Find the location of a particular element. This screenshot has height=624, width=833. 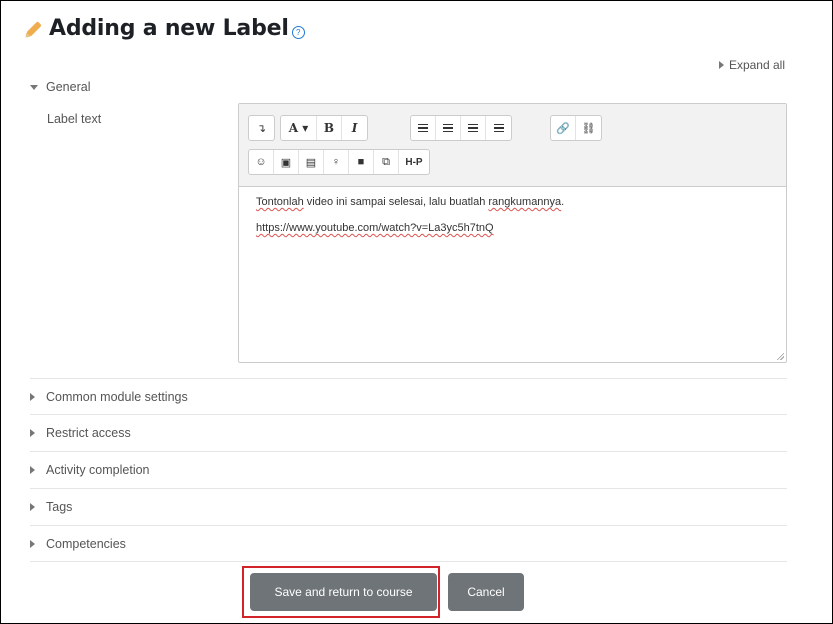

indent-button is located at coordinates (498, 128).